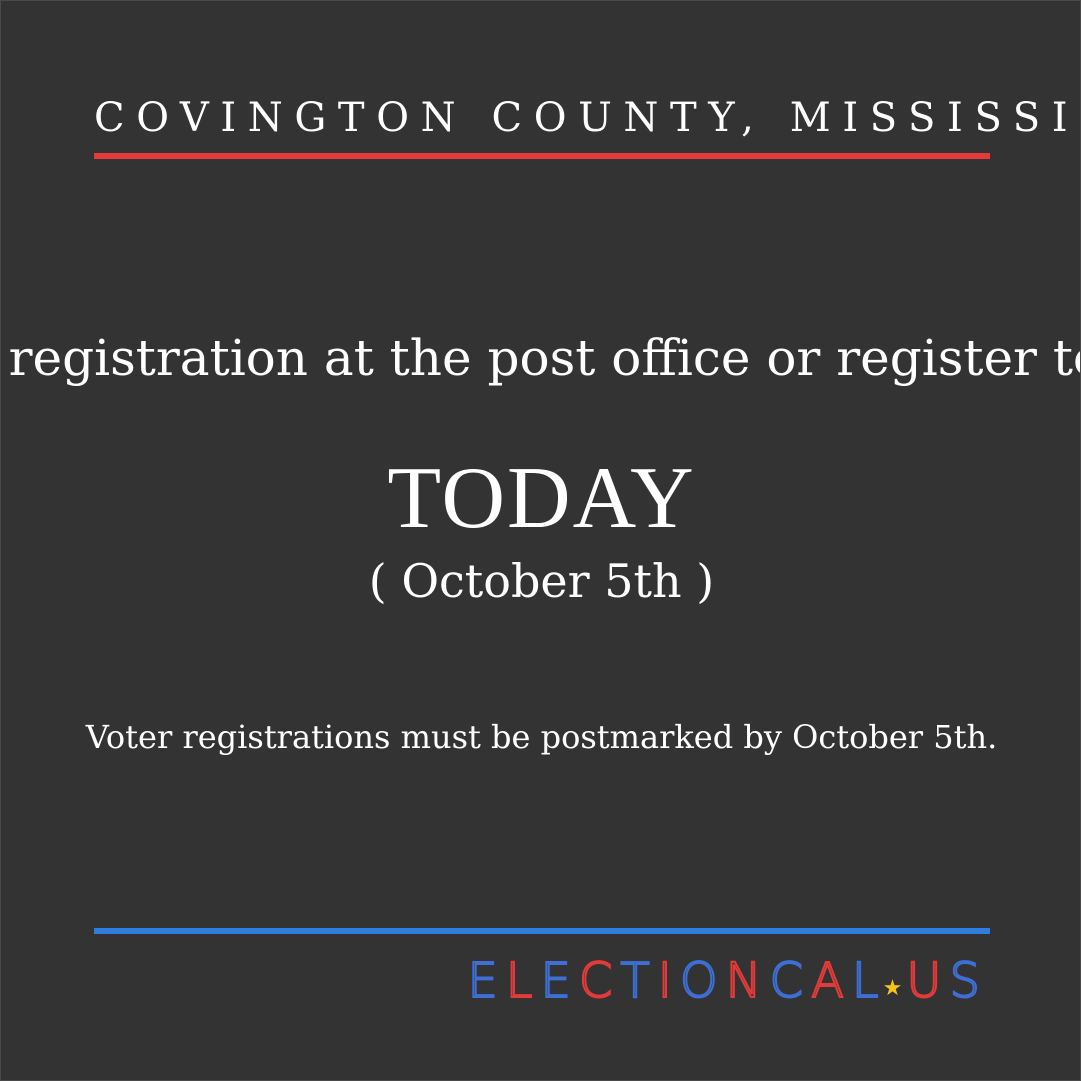 Image resolution: width=1081 pixels, height=1081 pixels. What do you see at coordinates (747, 981) in the screenshot?
I see `logo-letter: N` at bounding box center [747, 981].